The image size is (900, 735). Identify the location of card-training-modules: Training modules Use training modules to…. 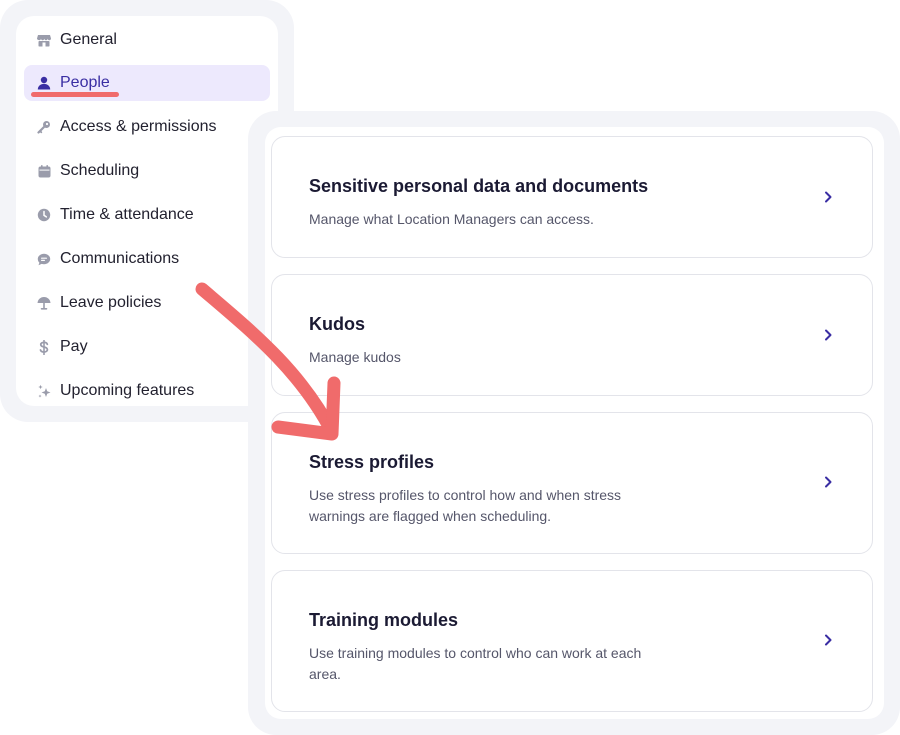
(572, 641).